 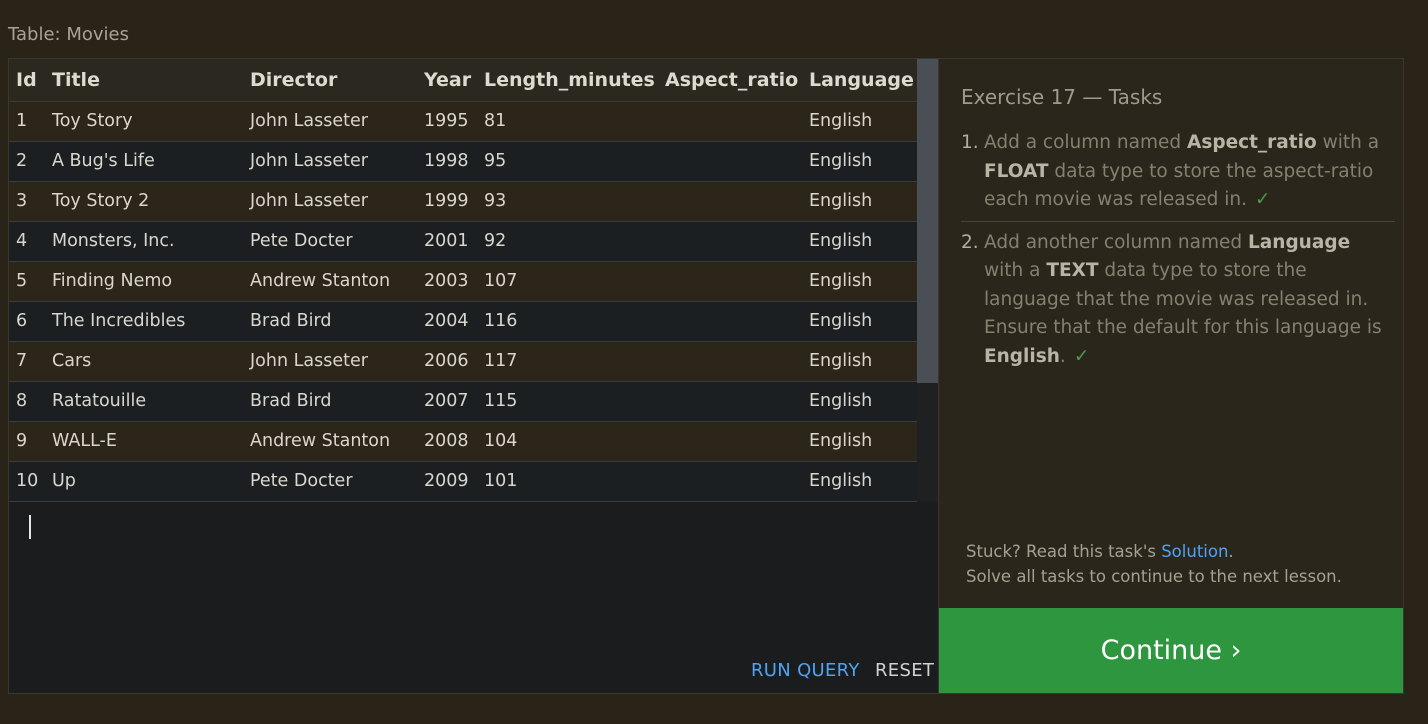 I want to click on task-keyword: TEXT, so click(x=1072, y=270).